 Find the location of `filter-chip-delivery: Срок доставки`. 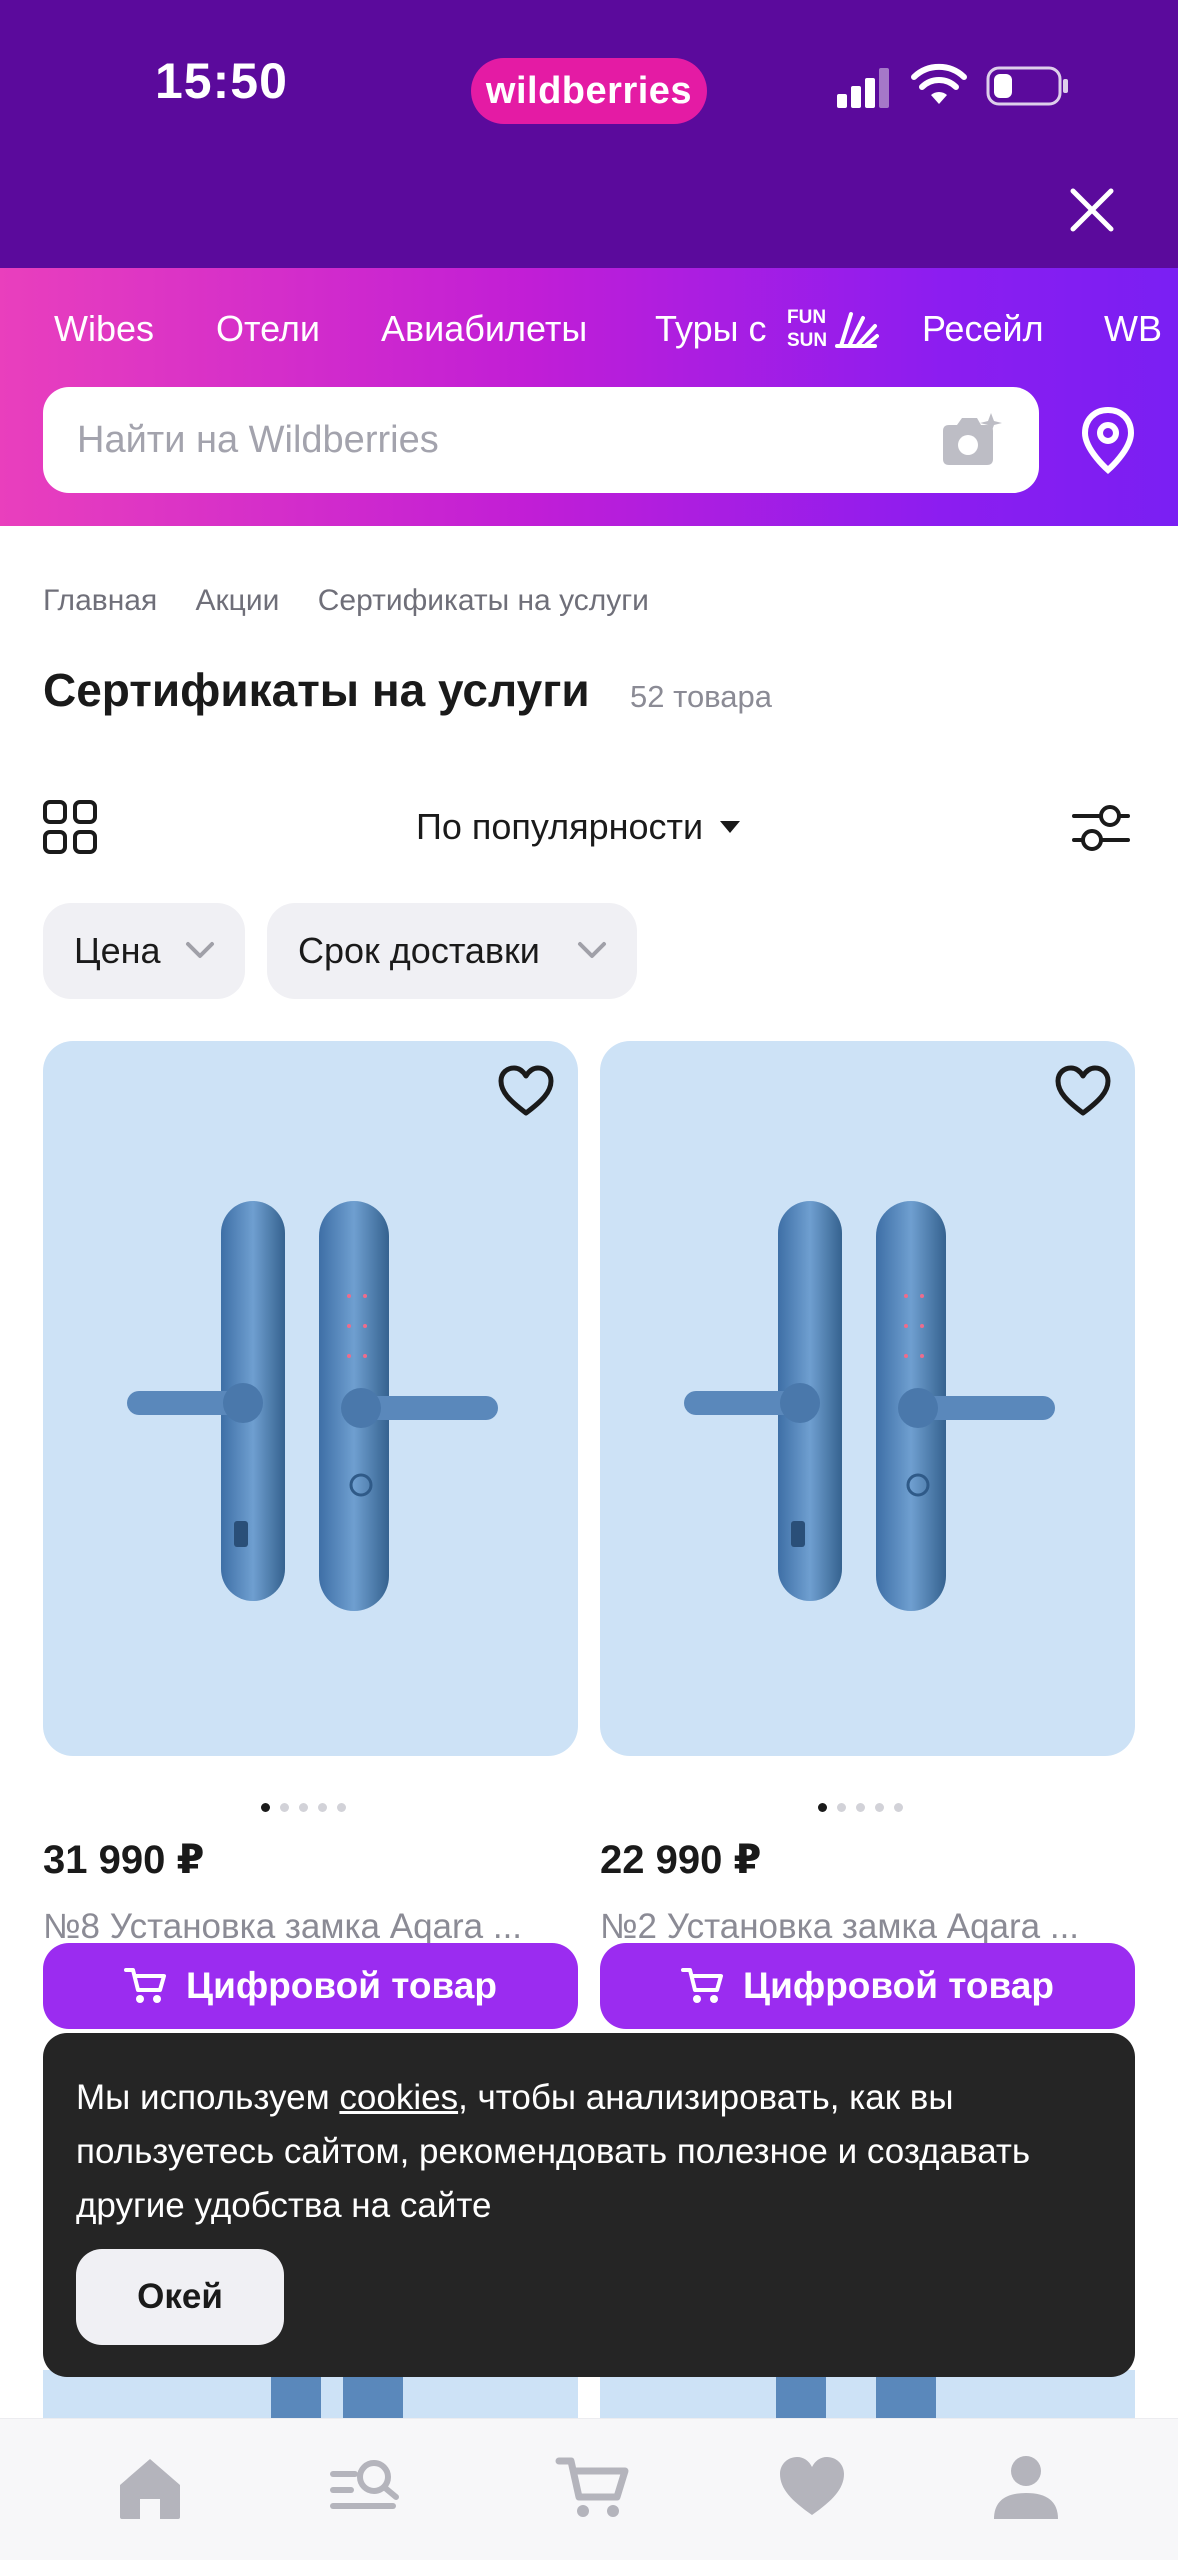

filter-chip-delivery: Срок доставки is located at coordinates (452, 951).